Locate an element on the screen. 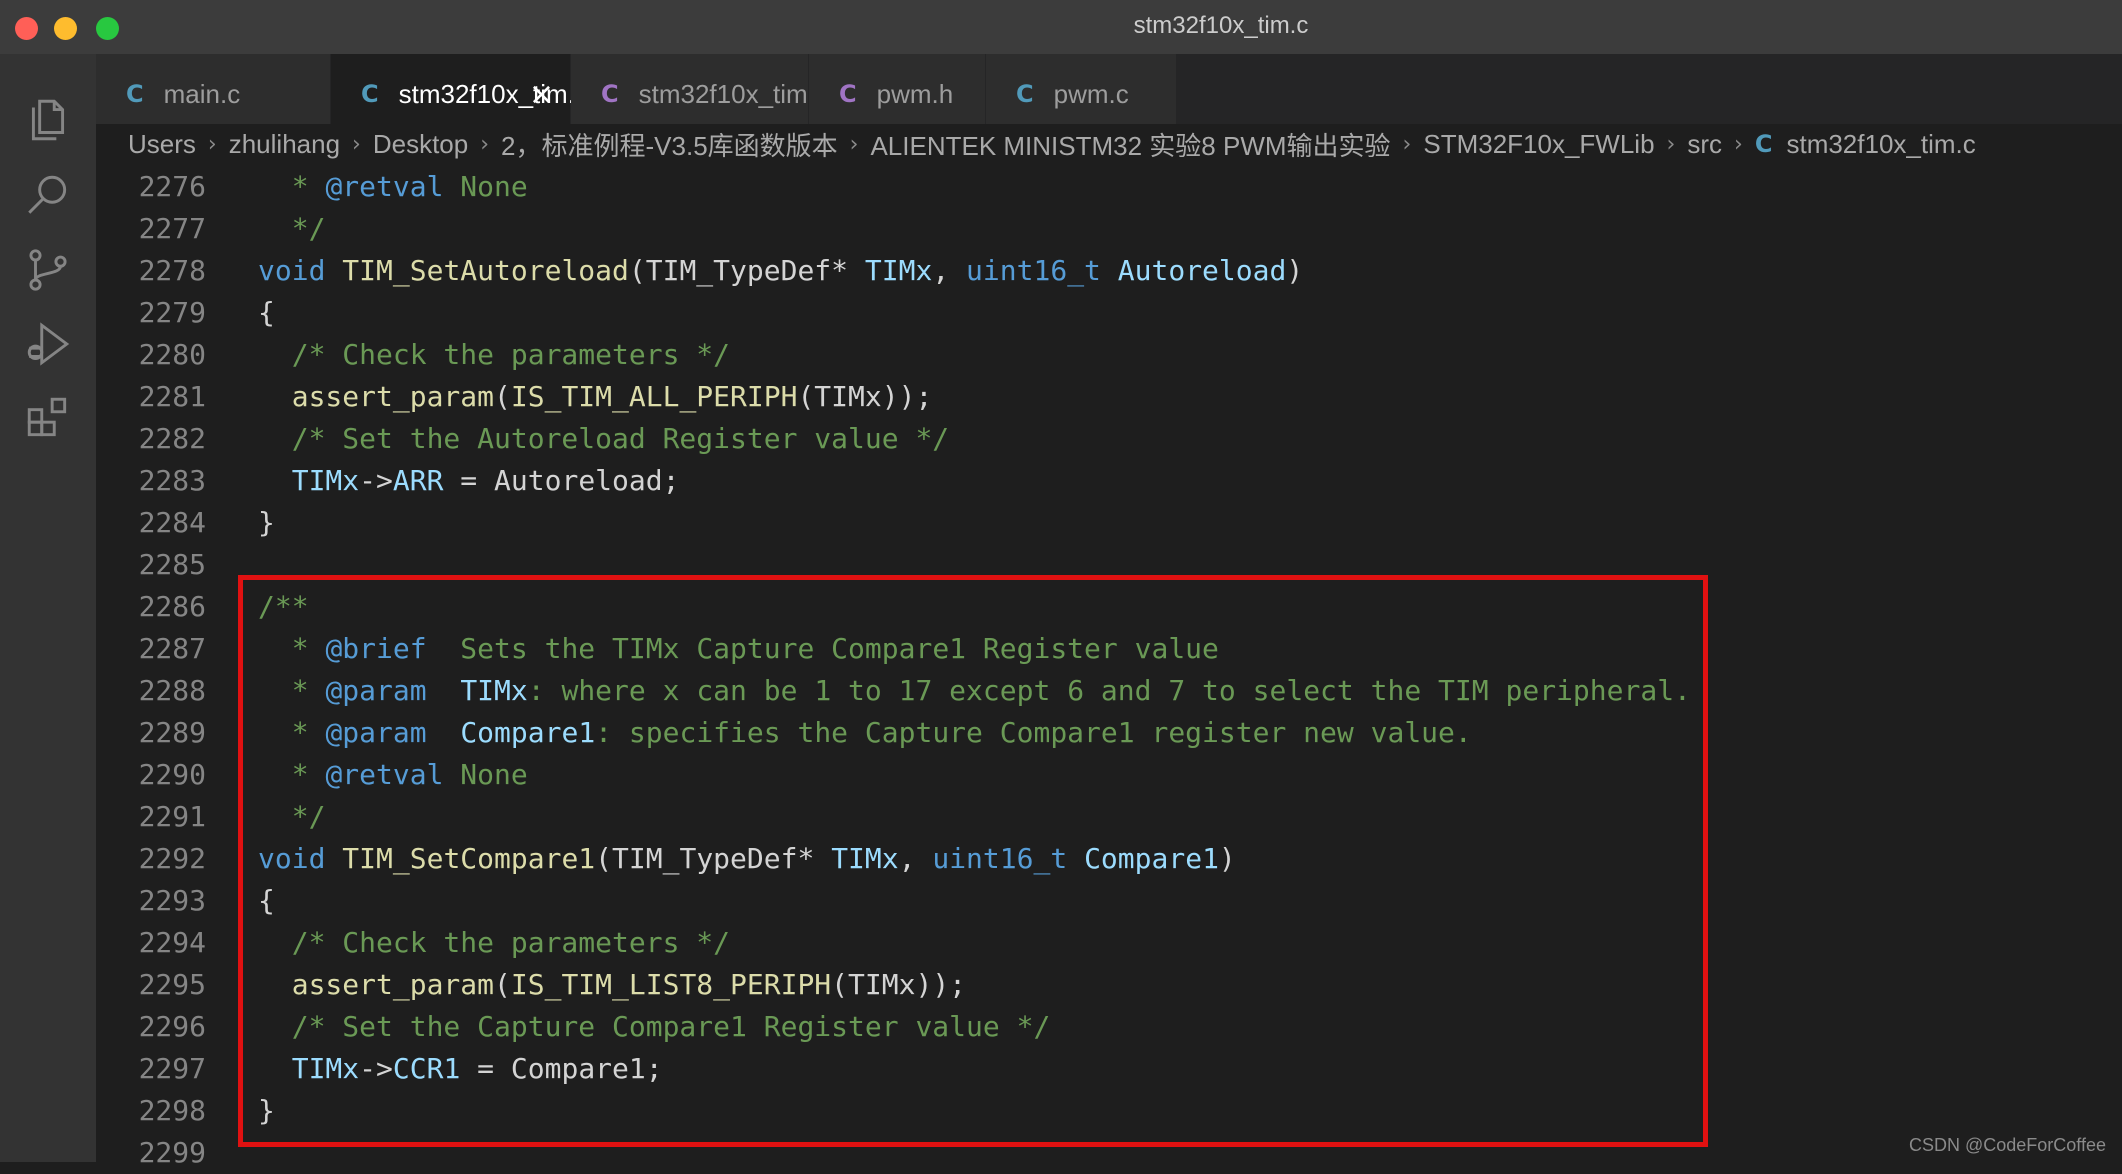 The height and width of the screenshot is (1174, 2122). window-title: stm32f10x_tim.c is located at coordinates (1221, 25).